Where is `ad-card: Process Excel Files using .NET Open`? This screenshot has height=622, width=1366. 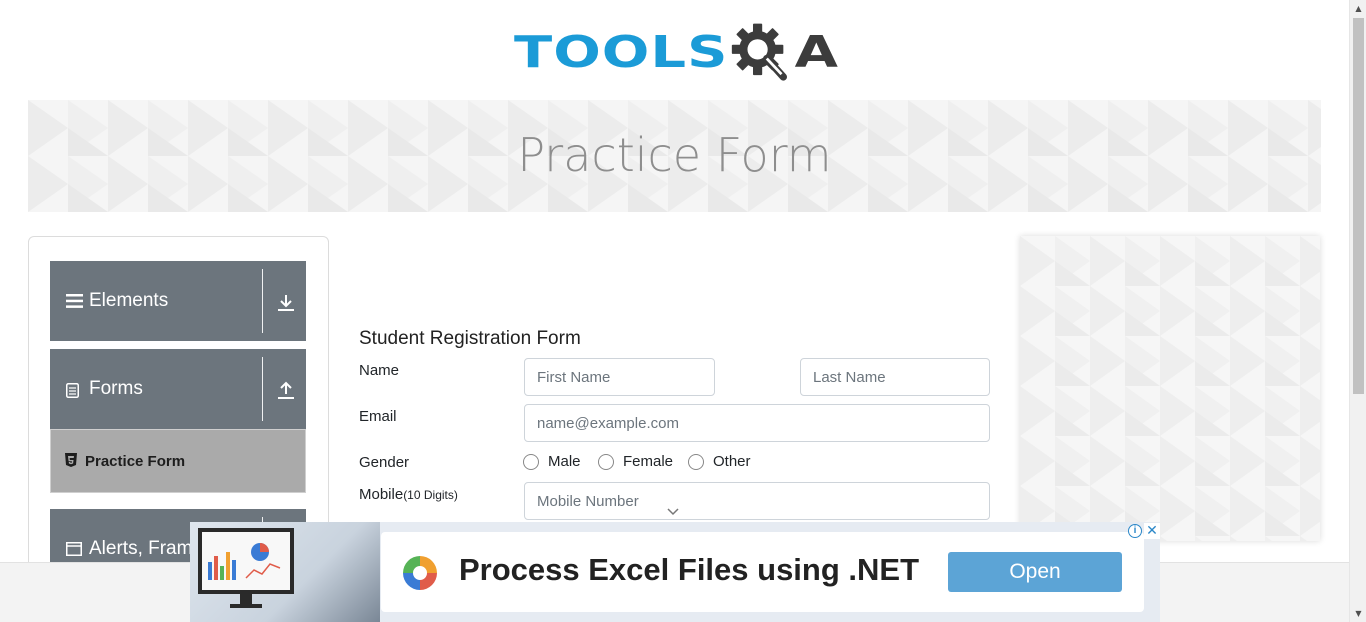 ad-card: Process Excel Files using .NET Open is located at coordinates (762, 572).